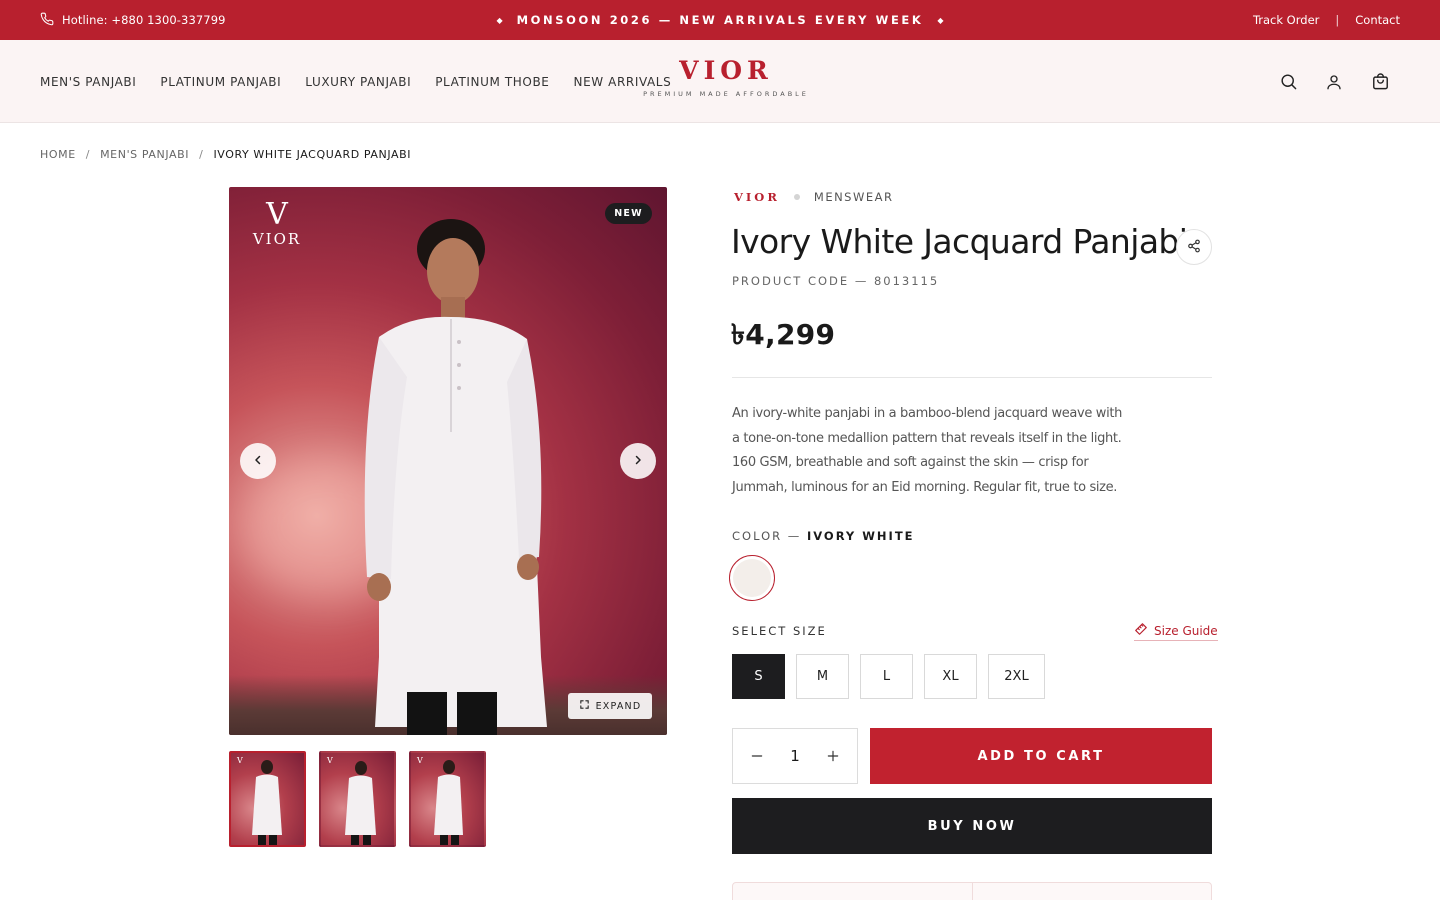  I want to click on plus-icon, so click(833, 756).